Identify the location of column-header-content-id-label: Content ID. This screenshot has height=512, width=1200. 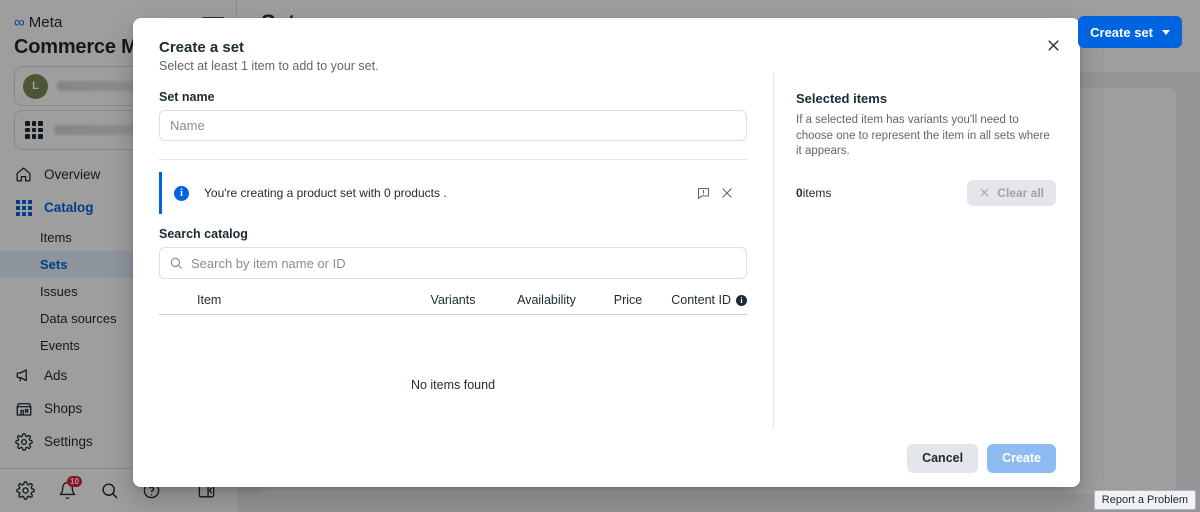
(701, 300).